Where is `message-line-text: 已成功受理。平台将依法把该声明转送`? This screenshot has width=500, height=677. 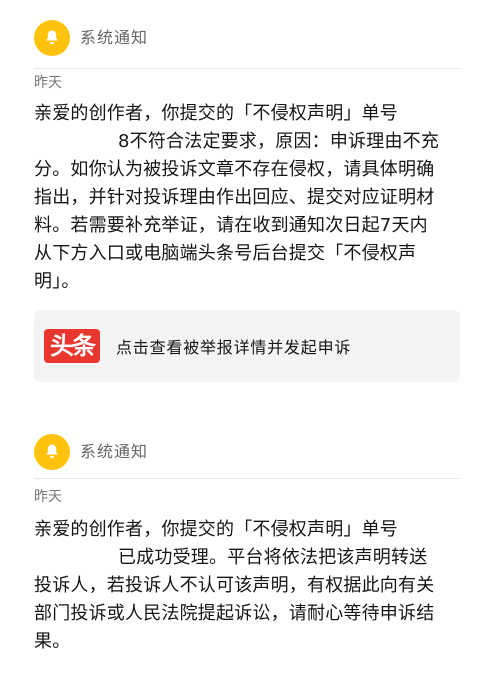
message-line-text: 已成功受理。平台将依法把该声明转送 is located at coordinates (273, 557).